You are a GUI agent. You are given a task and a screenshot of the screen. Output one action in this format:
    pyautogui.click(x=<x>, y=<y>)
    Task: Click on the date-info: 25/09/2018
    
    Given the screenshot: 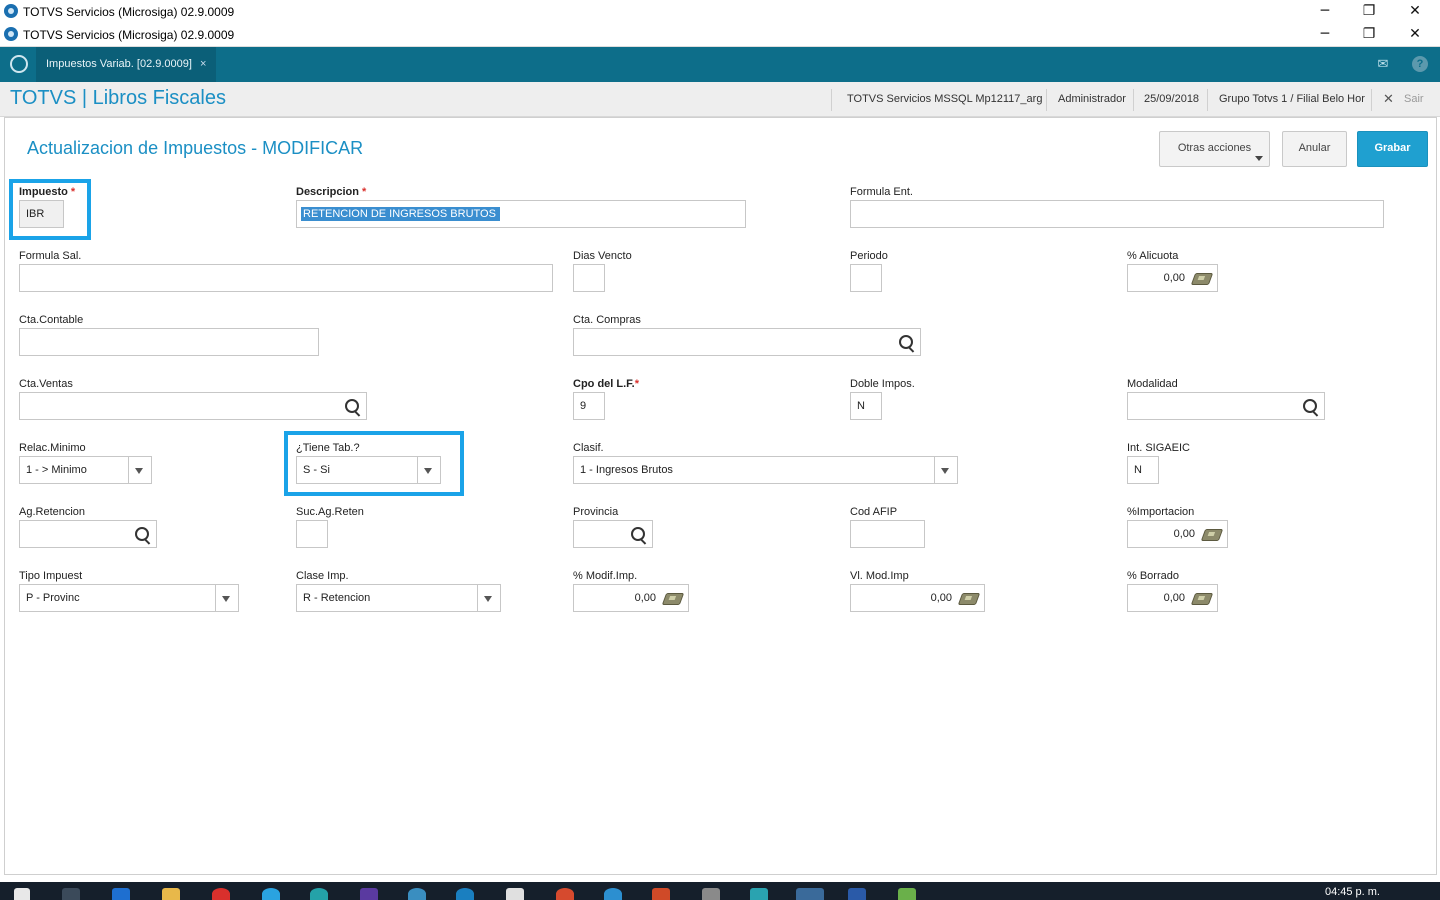 What is the action you would take?
    pyautogui.click(x=1172, y=99)
    